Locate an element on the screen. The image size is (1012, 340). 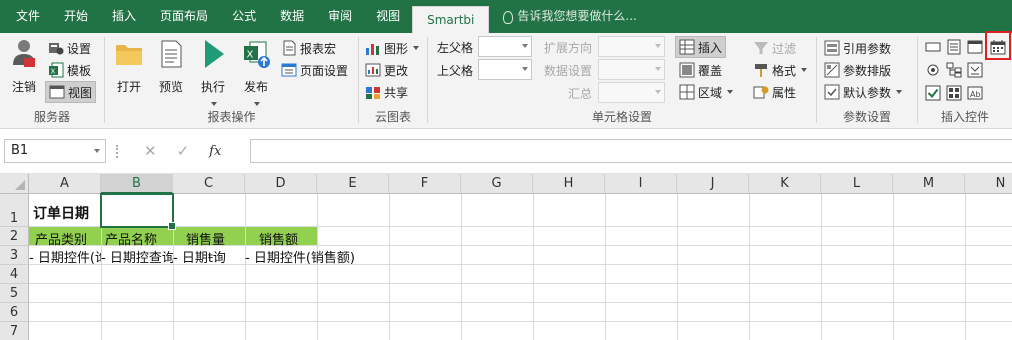
data-setting-select is located at coordinates (631, 69).